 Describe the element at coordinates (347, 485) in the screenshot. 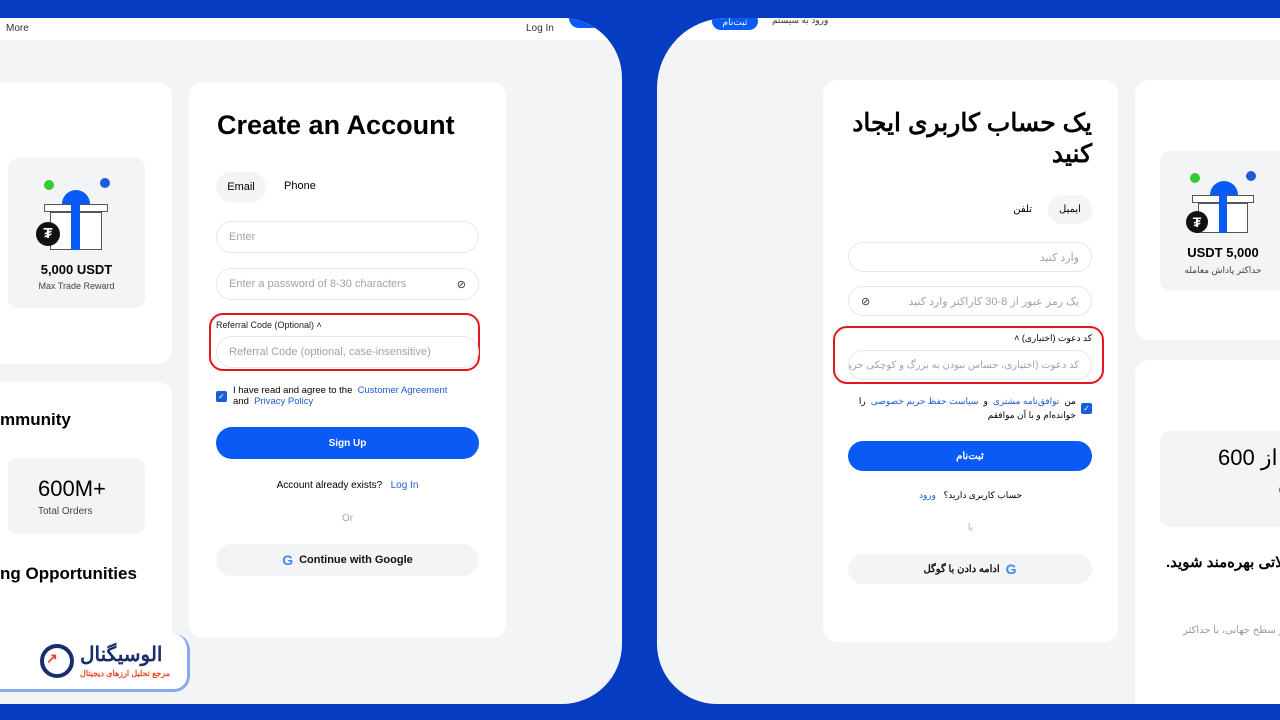

I see `login-prompt: Account already exists? Log In` at that location.